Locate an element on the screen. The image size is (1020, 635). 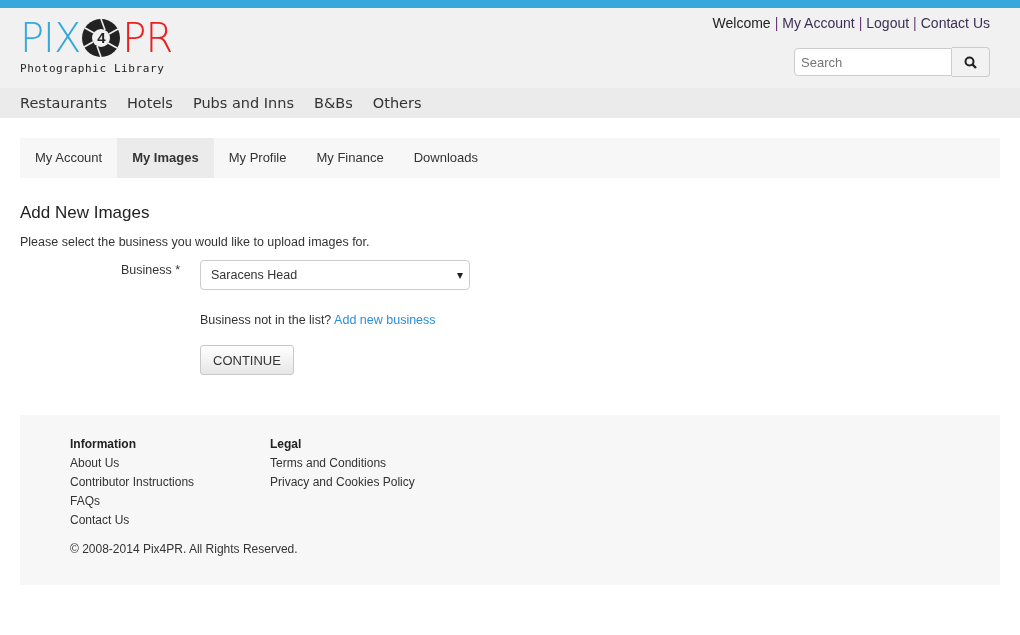
search-icon is located at coordinates (970, 62).